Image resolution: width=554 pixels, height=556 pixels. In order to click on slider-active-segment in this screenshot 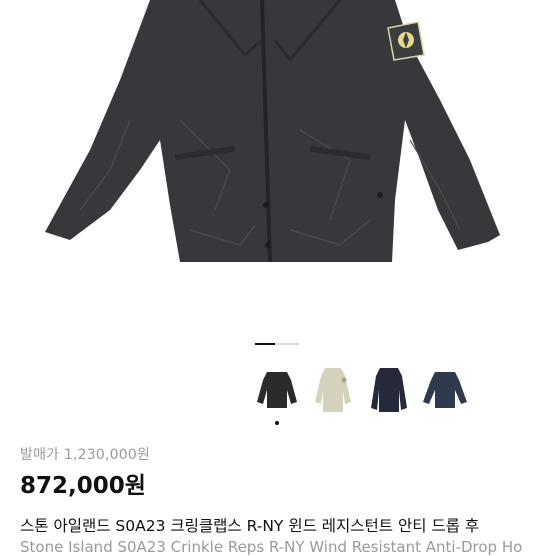, I will do `click(265, 344)`.